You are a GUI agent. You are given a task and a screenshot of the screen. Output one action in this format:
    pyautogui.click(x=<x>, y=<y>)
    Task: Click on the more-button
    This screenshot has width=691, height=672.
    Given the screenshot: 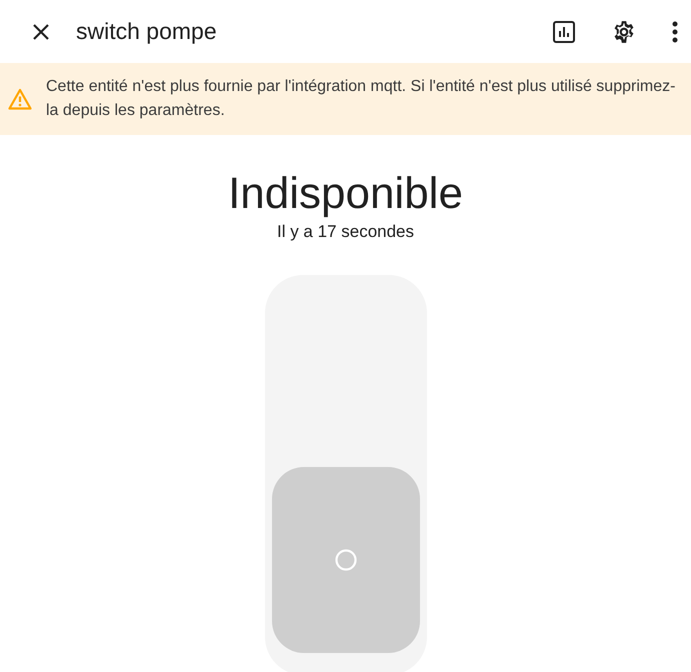 What is the action you would take?
    pyautogui.click(x=675, y=31)
    